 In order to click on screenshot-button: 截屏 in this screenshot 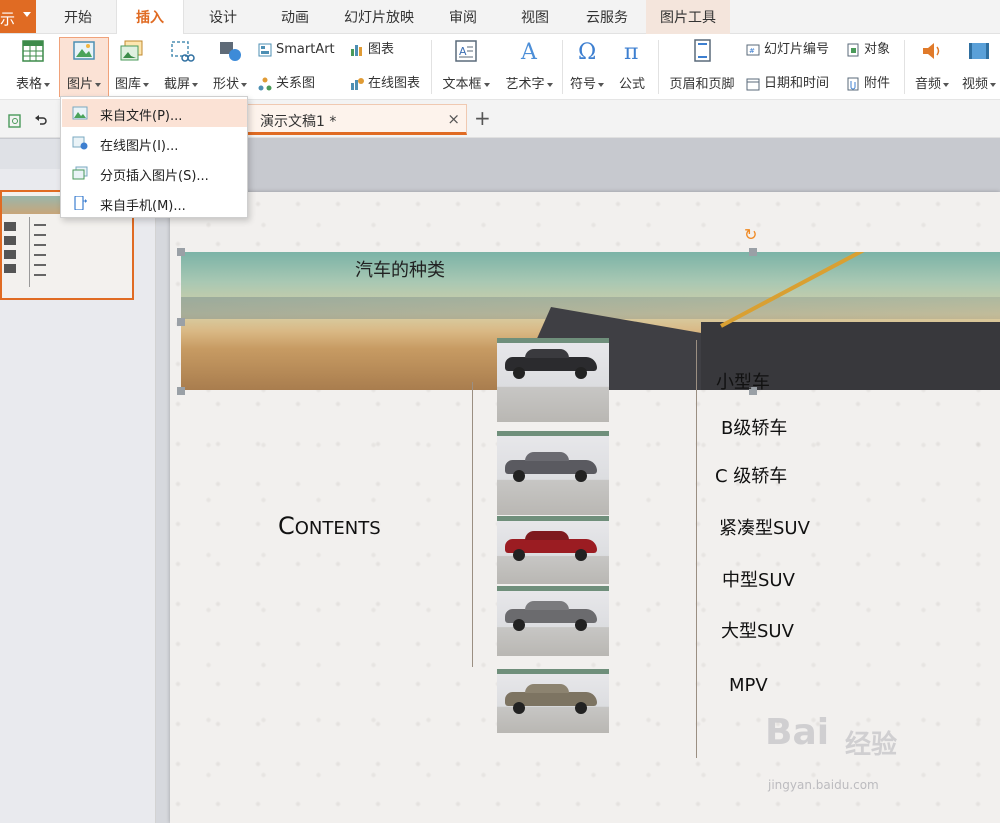, I will do `click(181, 67)`.